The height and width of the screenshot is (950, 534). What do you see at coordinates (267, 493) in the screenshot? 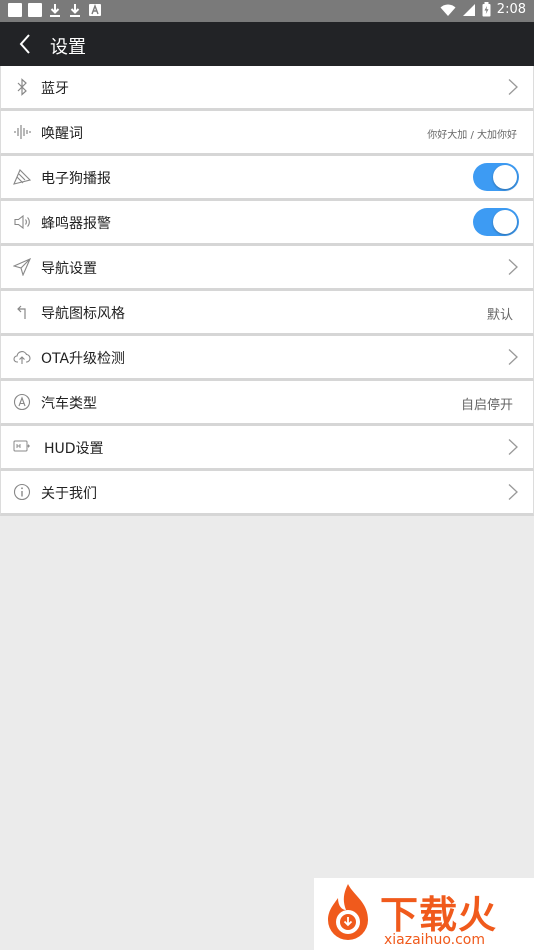
I see `setting-row-about: 关于我们` at bounding box center [267, 493].